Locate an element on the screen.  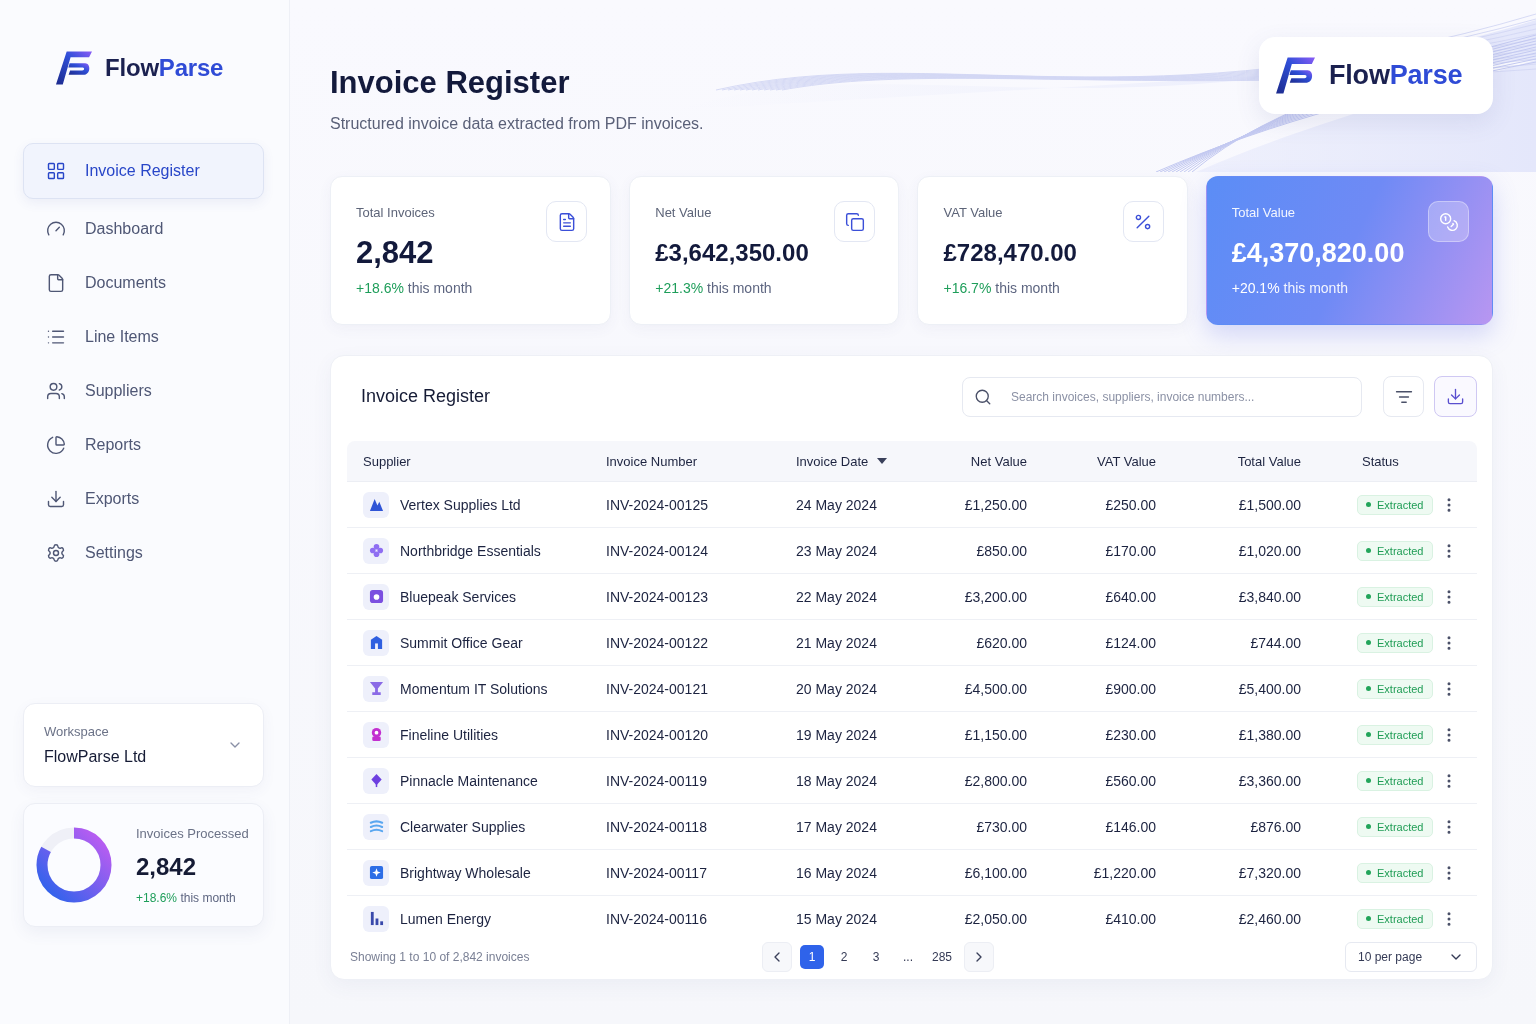
nav-item: Documents is located at coordinates (143, 283).